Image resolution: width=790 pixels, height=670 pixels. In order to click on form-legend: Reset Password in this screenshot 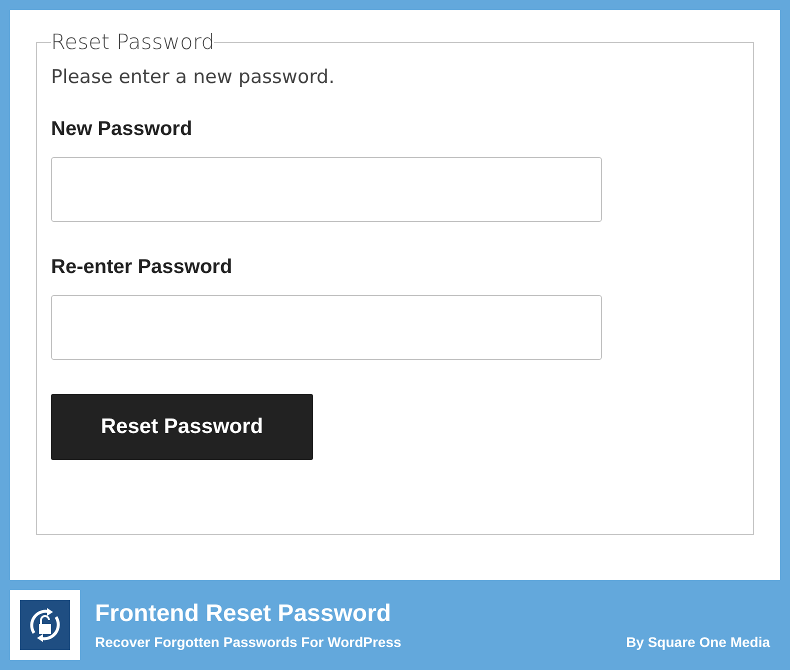, I will do `click(132, 42)`.